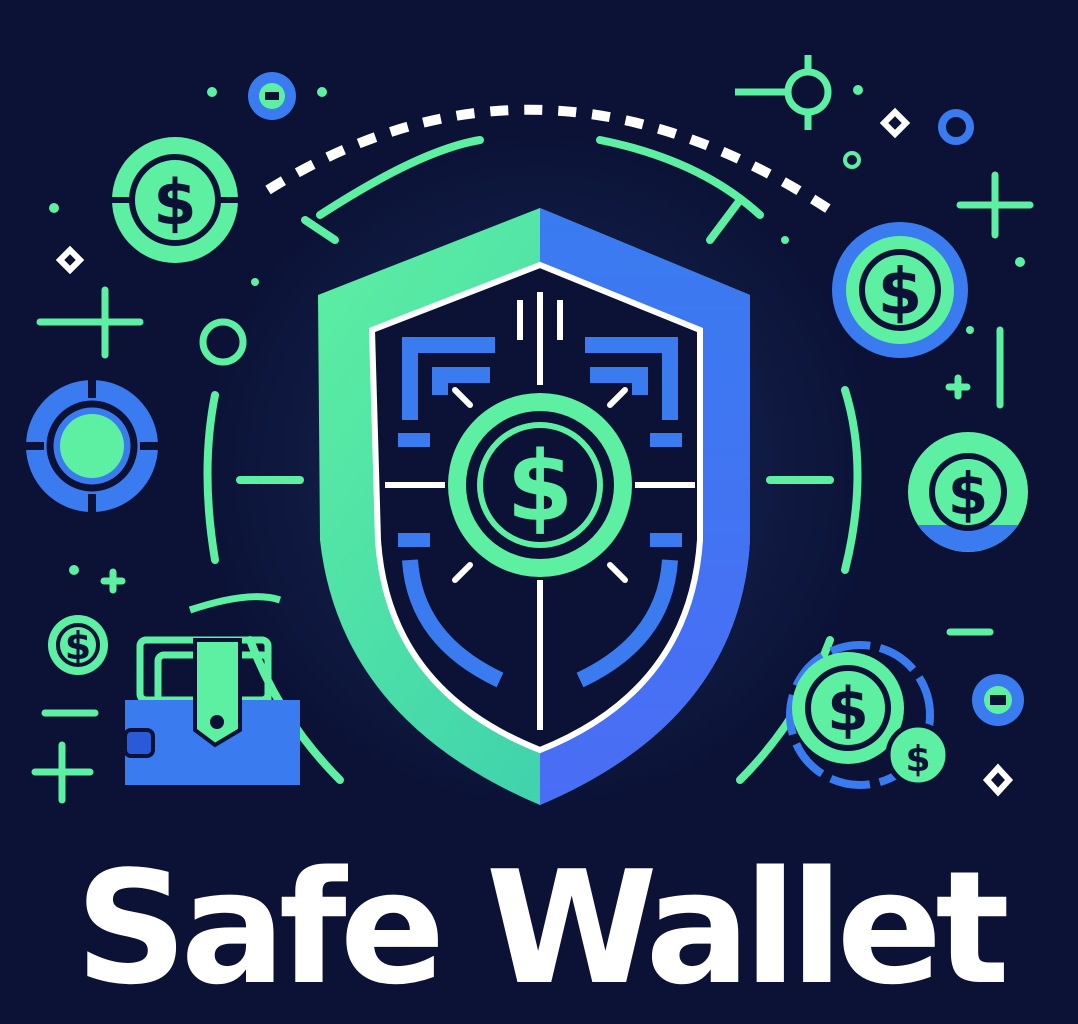  I want to click on crosshair-icon, so click(783, 92).